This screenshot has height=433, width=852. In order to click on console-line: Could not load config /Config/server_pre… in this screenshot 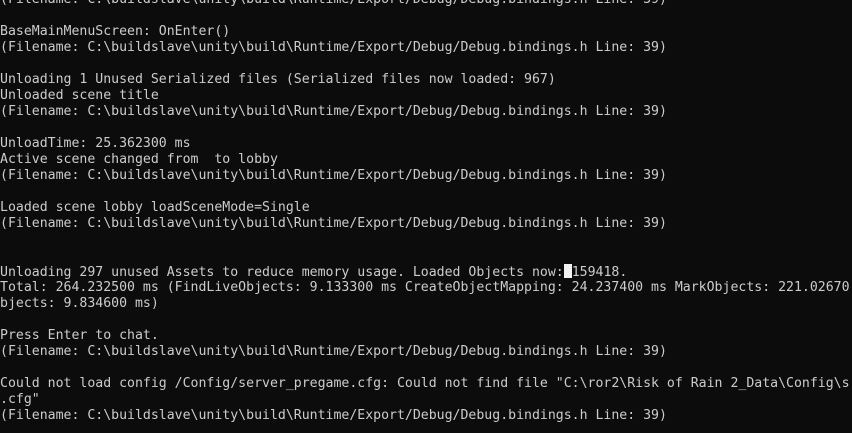, I will do `click(425, 383)`.